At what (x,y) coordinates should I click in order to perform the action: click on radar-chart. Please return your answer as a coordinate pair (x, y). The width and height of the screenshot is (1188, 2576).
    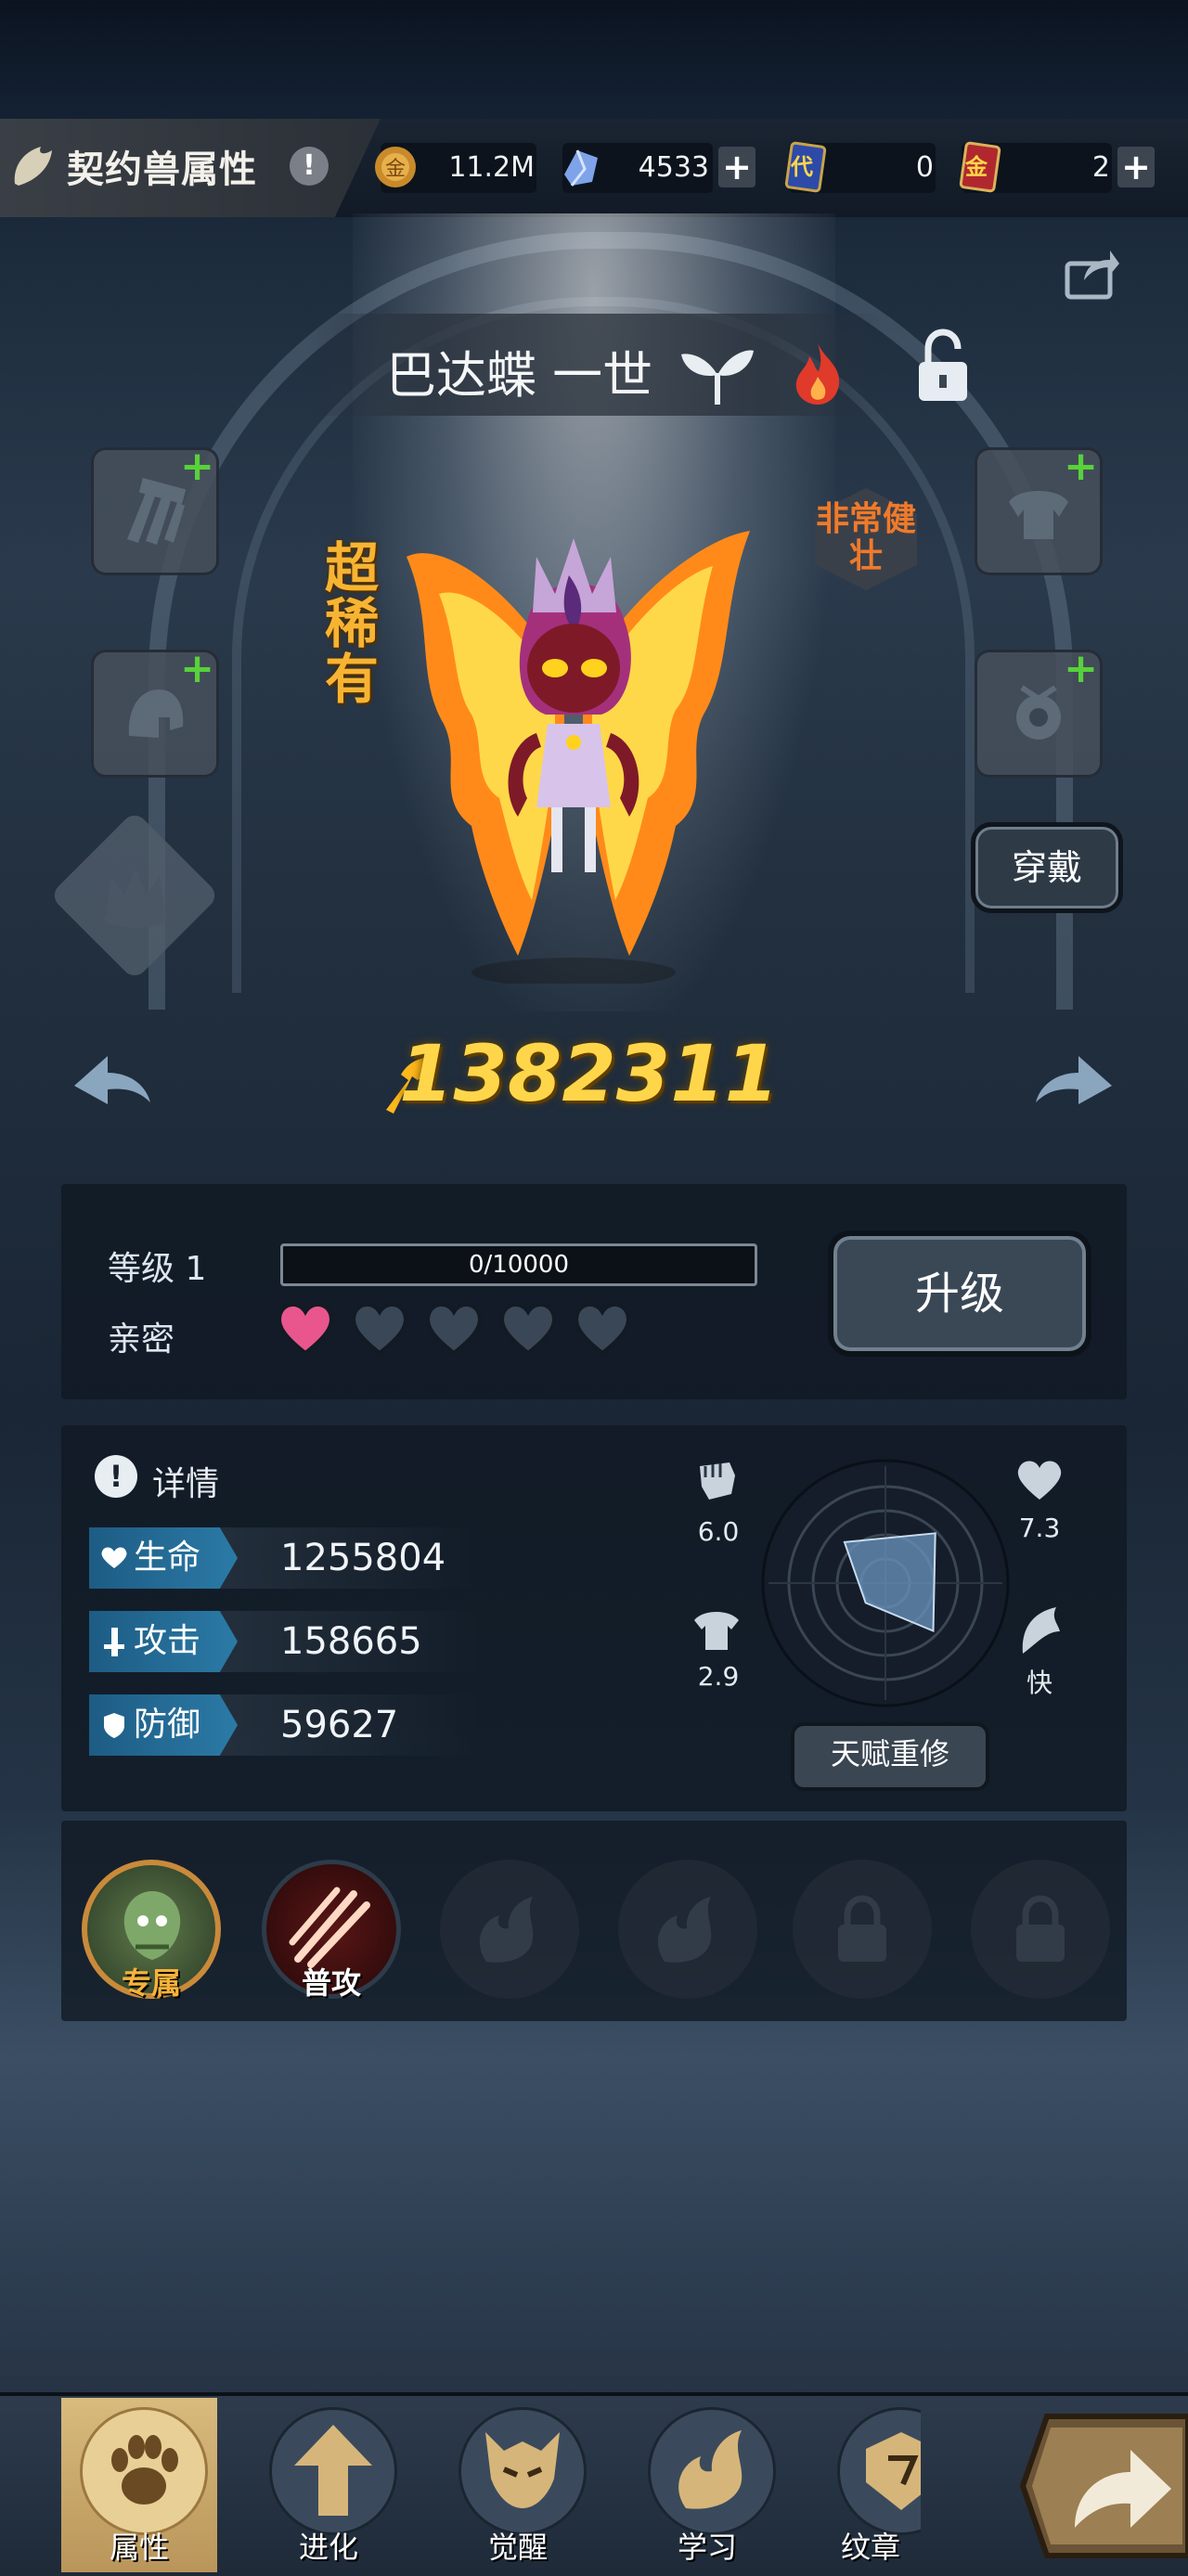
    Looking at the image, I should click on (885, 1583).